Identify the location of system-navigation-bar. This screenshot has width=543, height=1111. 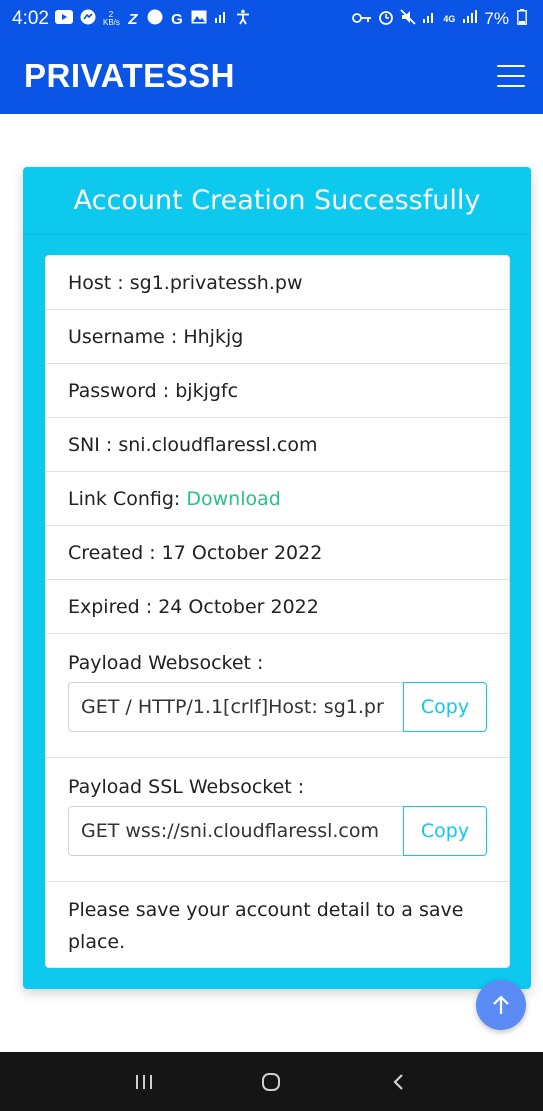
(271, 1081).